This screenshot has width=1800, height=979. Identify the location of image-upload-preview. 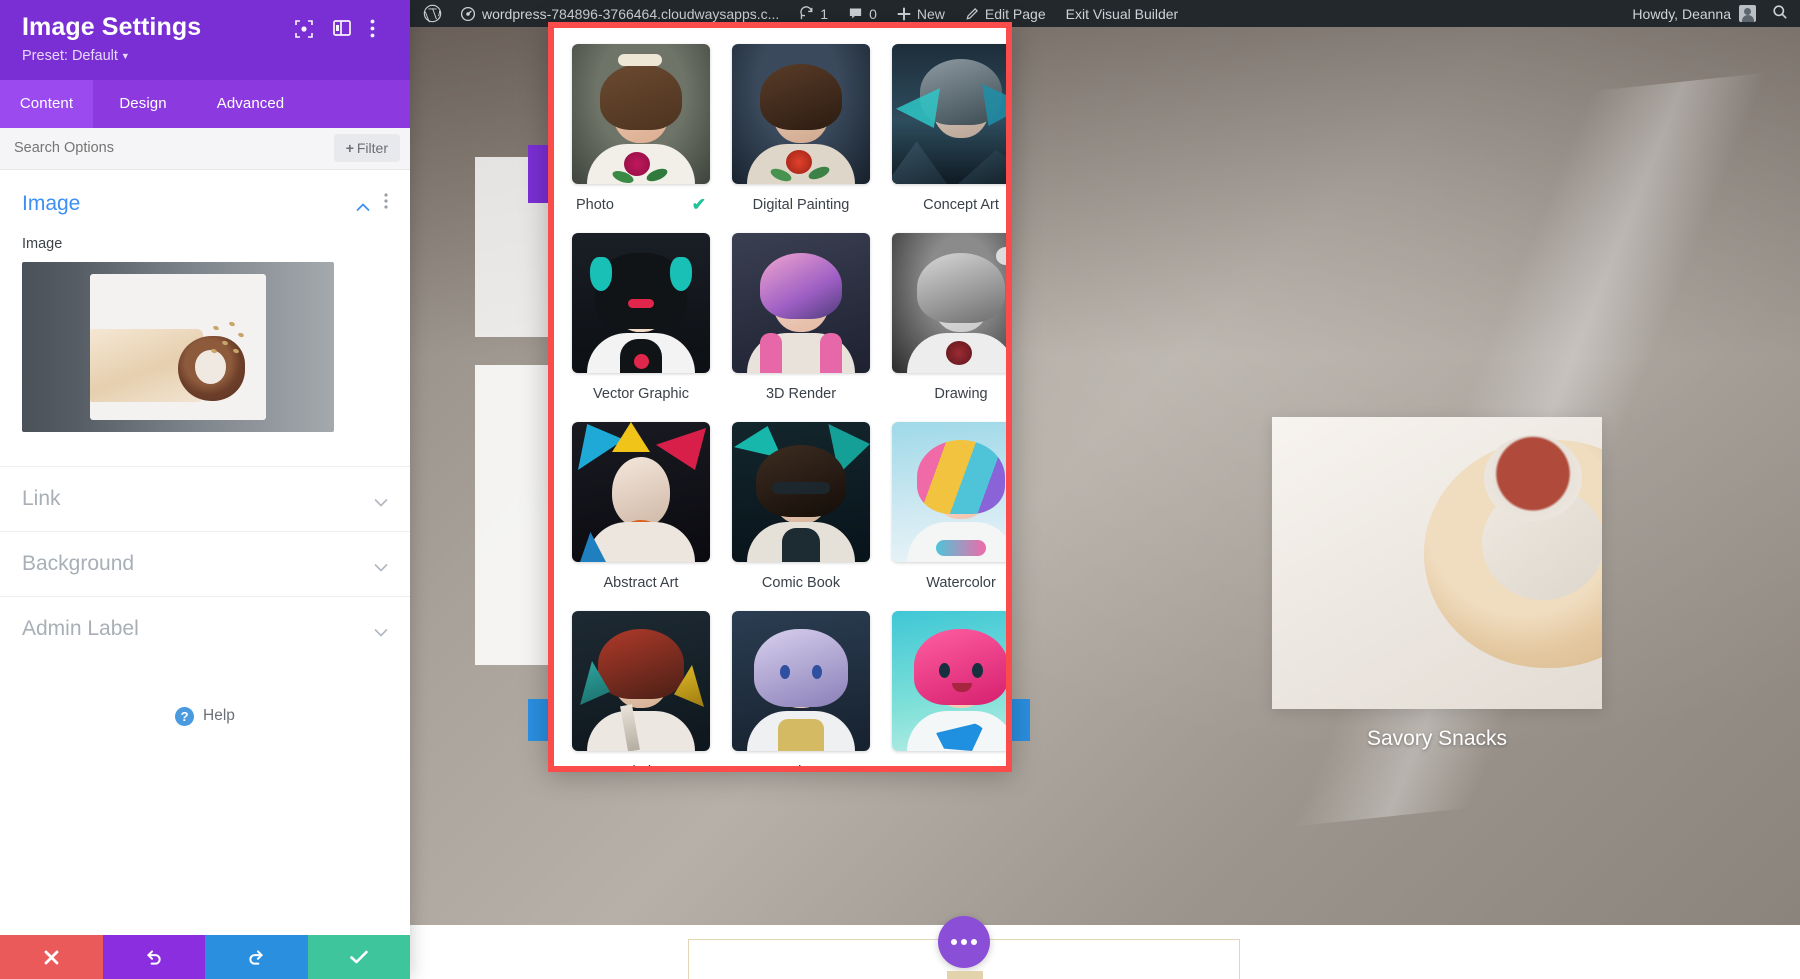
(178, 346).